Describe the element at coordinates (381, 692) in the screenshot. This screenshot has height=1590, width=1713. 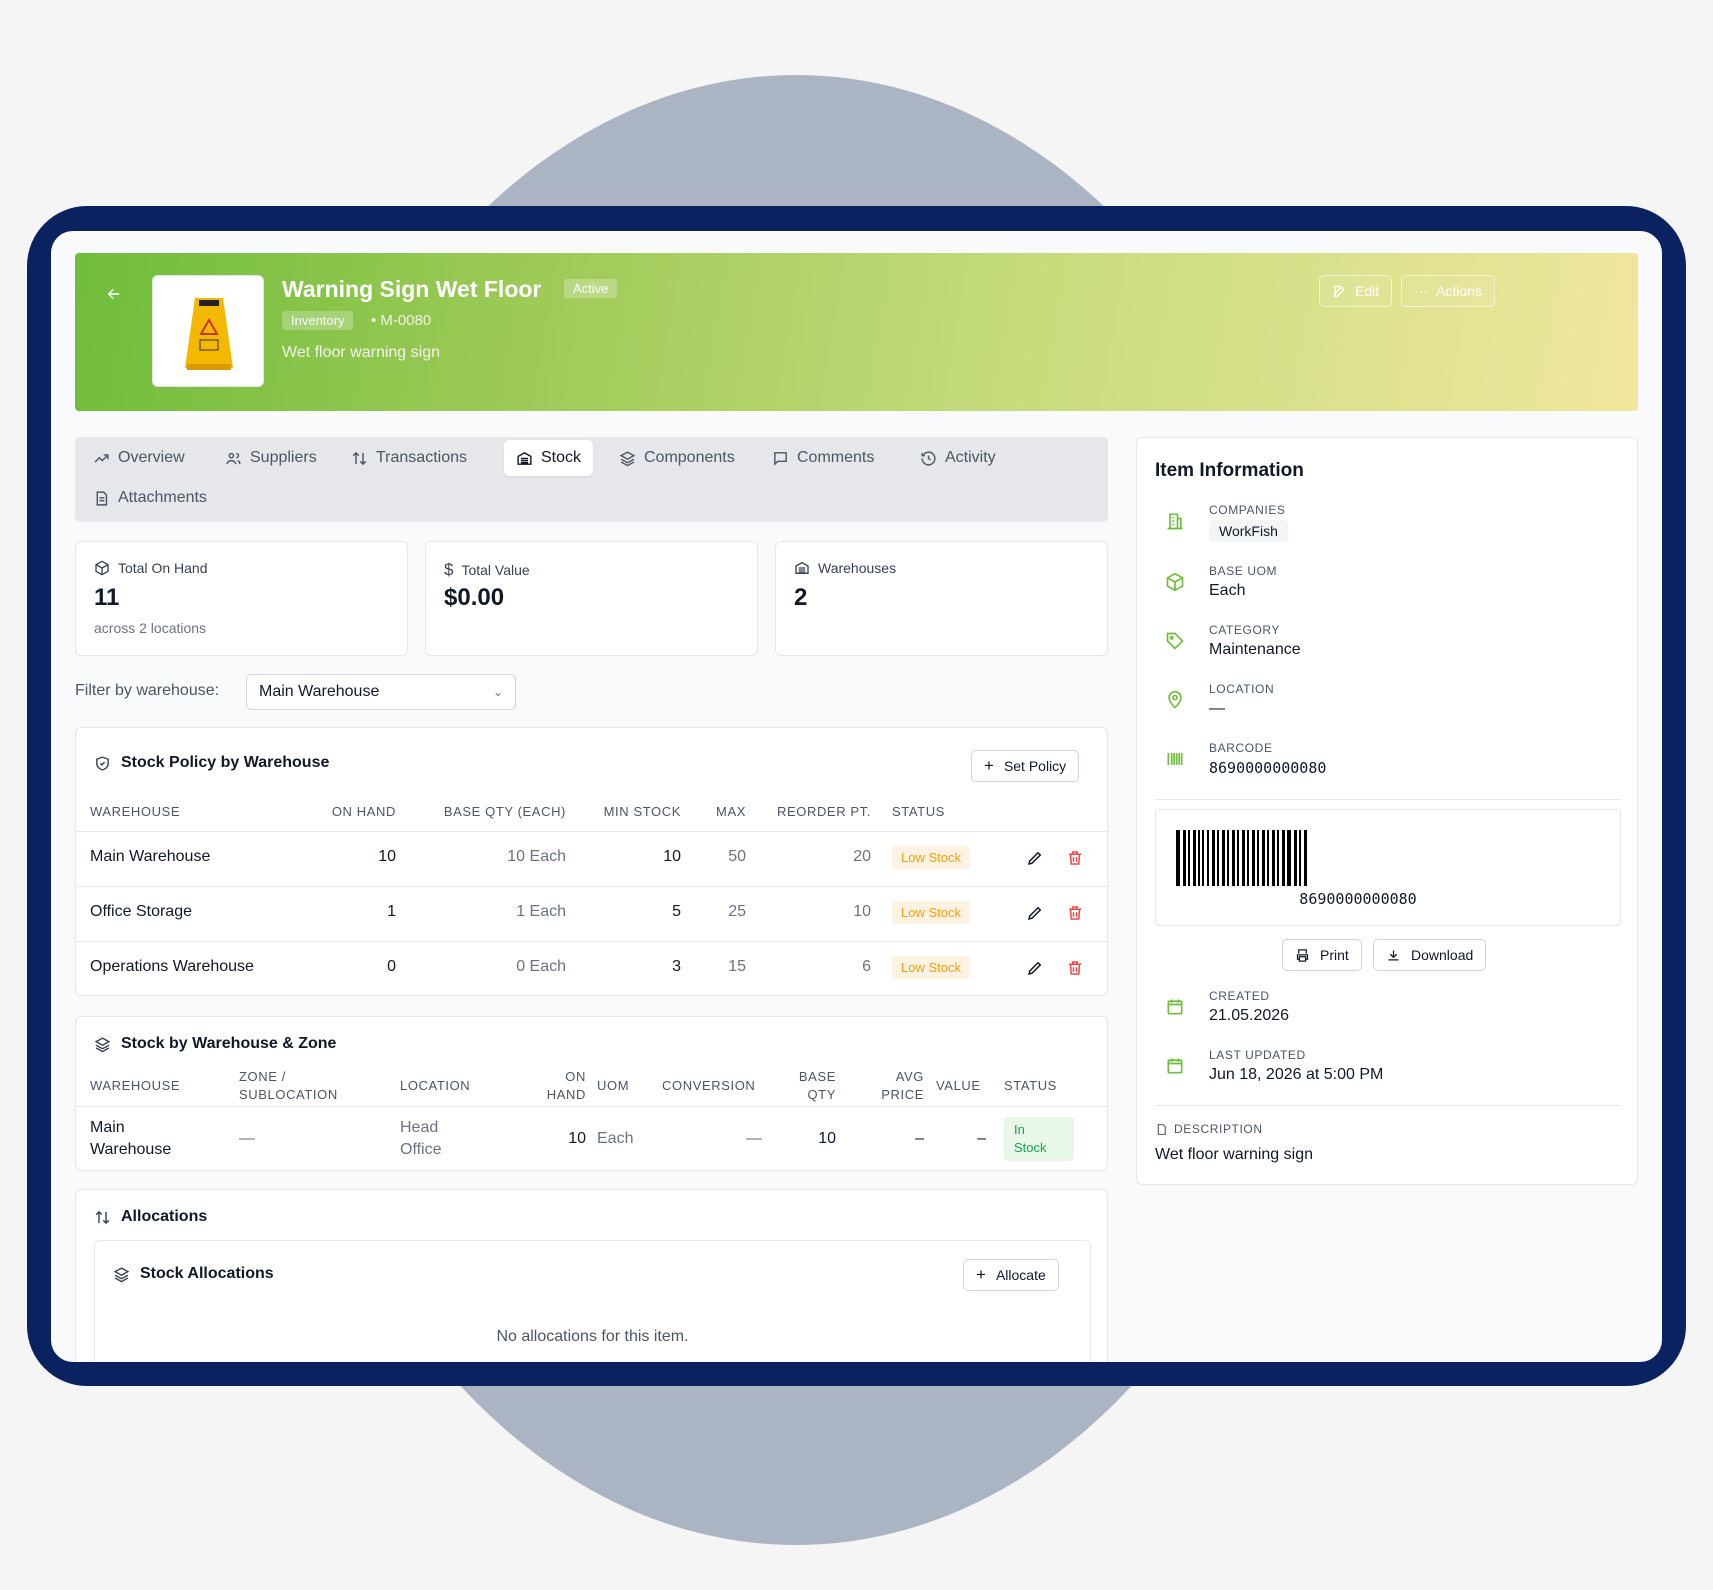
I see `warehouse-filter-select: Main Warehouse ⌄` at that location.